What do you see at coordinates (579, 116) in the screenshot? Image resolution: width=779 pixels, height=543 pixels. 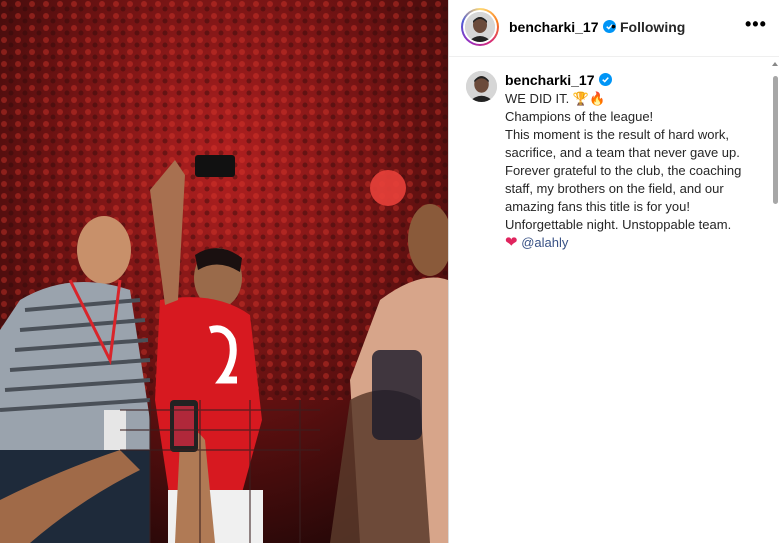 I see `caption-line-2: Champions of the league!` at bounding box center [579, 116].